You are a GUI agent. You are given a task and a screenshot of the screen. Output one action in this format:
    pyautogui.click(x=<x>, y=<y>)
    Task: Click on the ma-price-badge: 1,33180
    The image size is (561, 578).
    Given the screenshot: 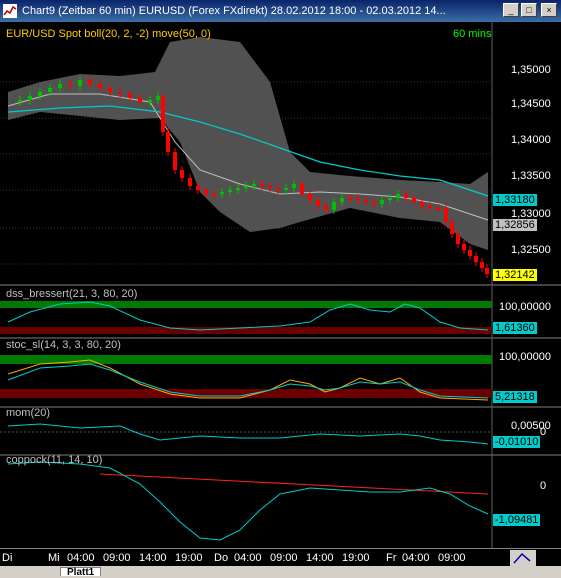 What is the action you would take?
    pyautogui.click(x=515, y=200)
    